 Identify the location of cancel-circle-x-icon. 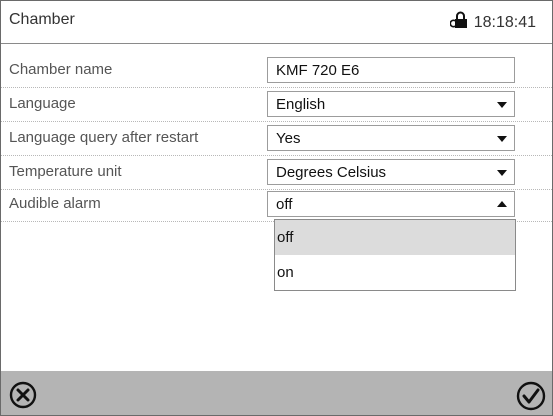
(23, 395).